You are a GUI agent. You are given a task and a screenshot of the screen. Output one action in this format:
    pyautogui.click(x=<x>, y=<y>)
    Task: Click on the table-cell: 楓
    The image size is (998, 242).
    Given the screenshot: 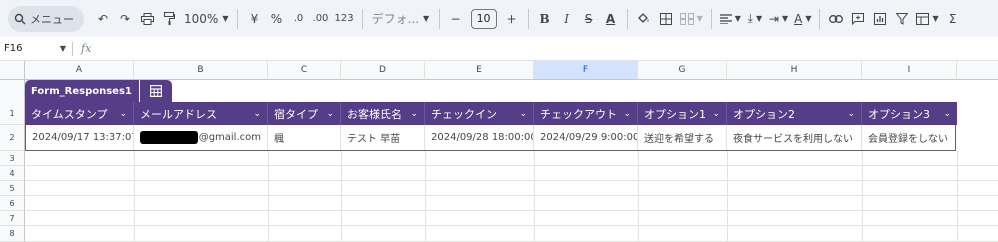 What is the action you would take?
    pyautogui.click(x=304, y=137)
    